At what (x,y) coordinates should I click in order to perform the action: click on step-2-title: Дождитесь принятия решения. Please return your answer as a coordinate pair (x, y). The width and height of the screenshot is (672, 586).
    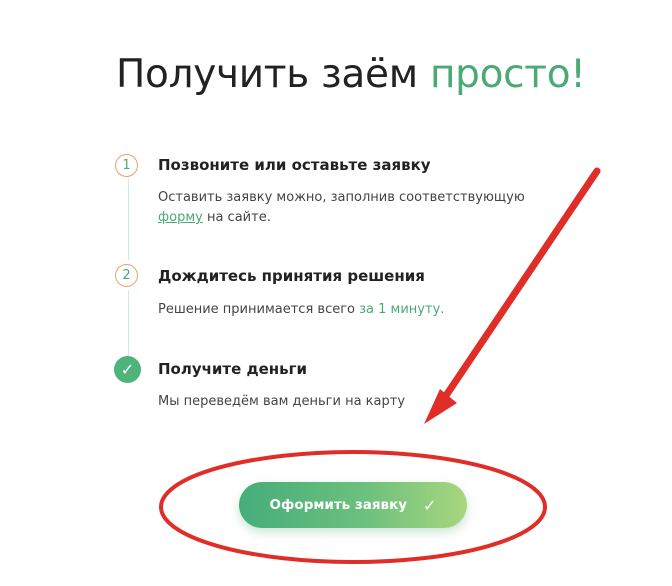
    Looking at the image, I should click on (291, 276).